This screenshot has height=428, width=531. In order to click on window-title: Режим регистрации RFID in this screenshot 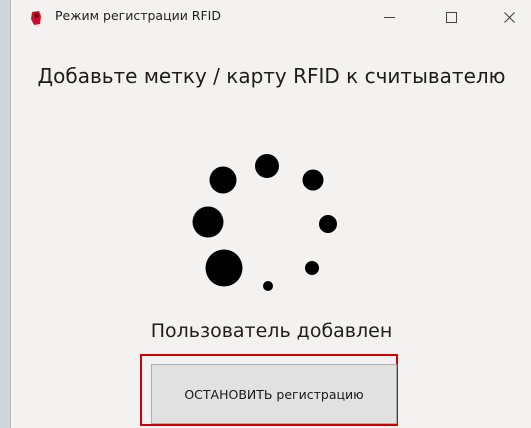, I will do `click(138, 15)`.